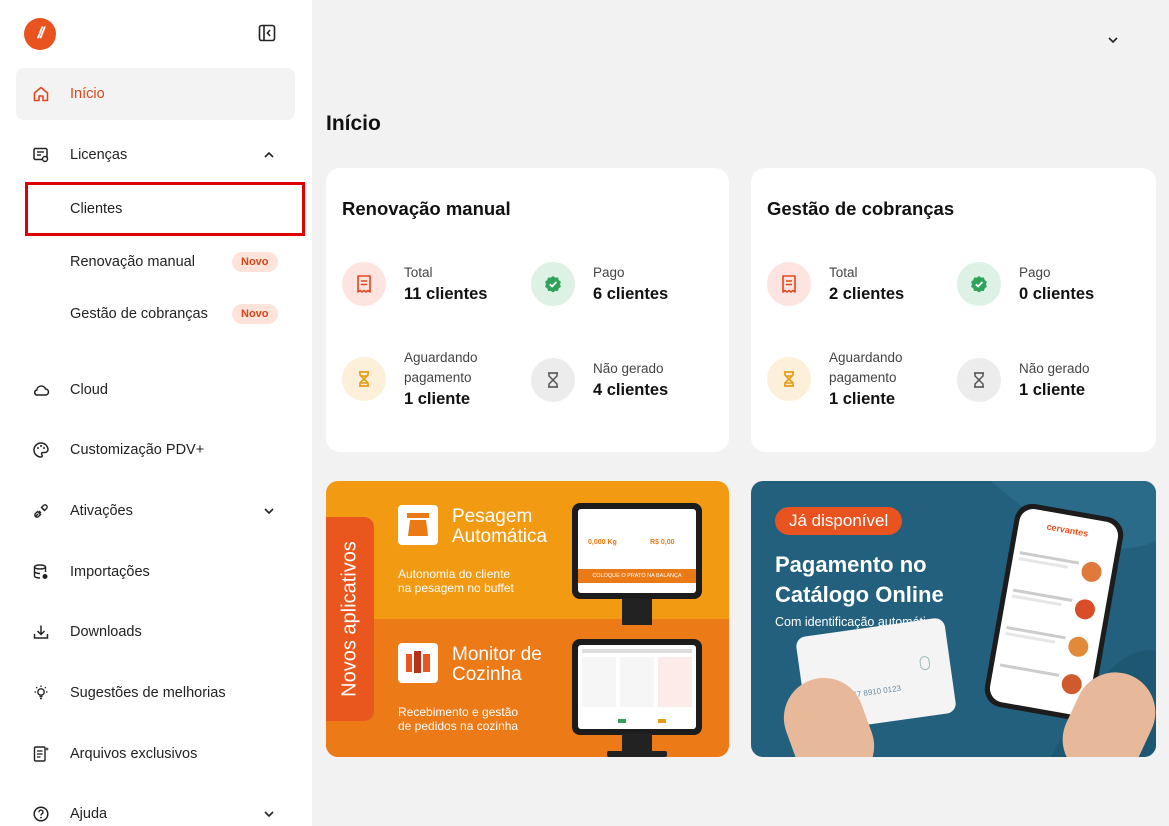 This screenshot has width=1169, height=826. I want to click on sidebar-item-importacoes: Importações, so click(155, 572).